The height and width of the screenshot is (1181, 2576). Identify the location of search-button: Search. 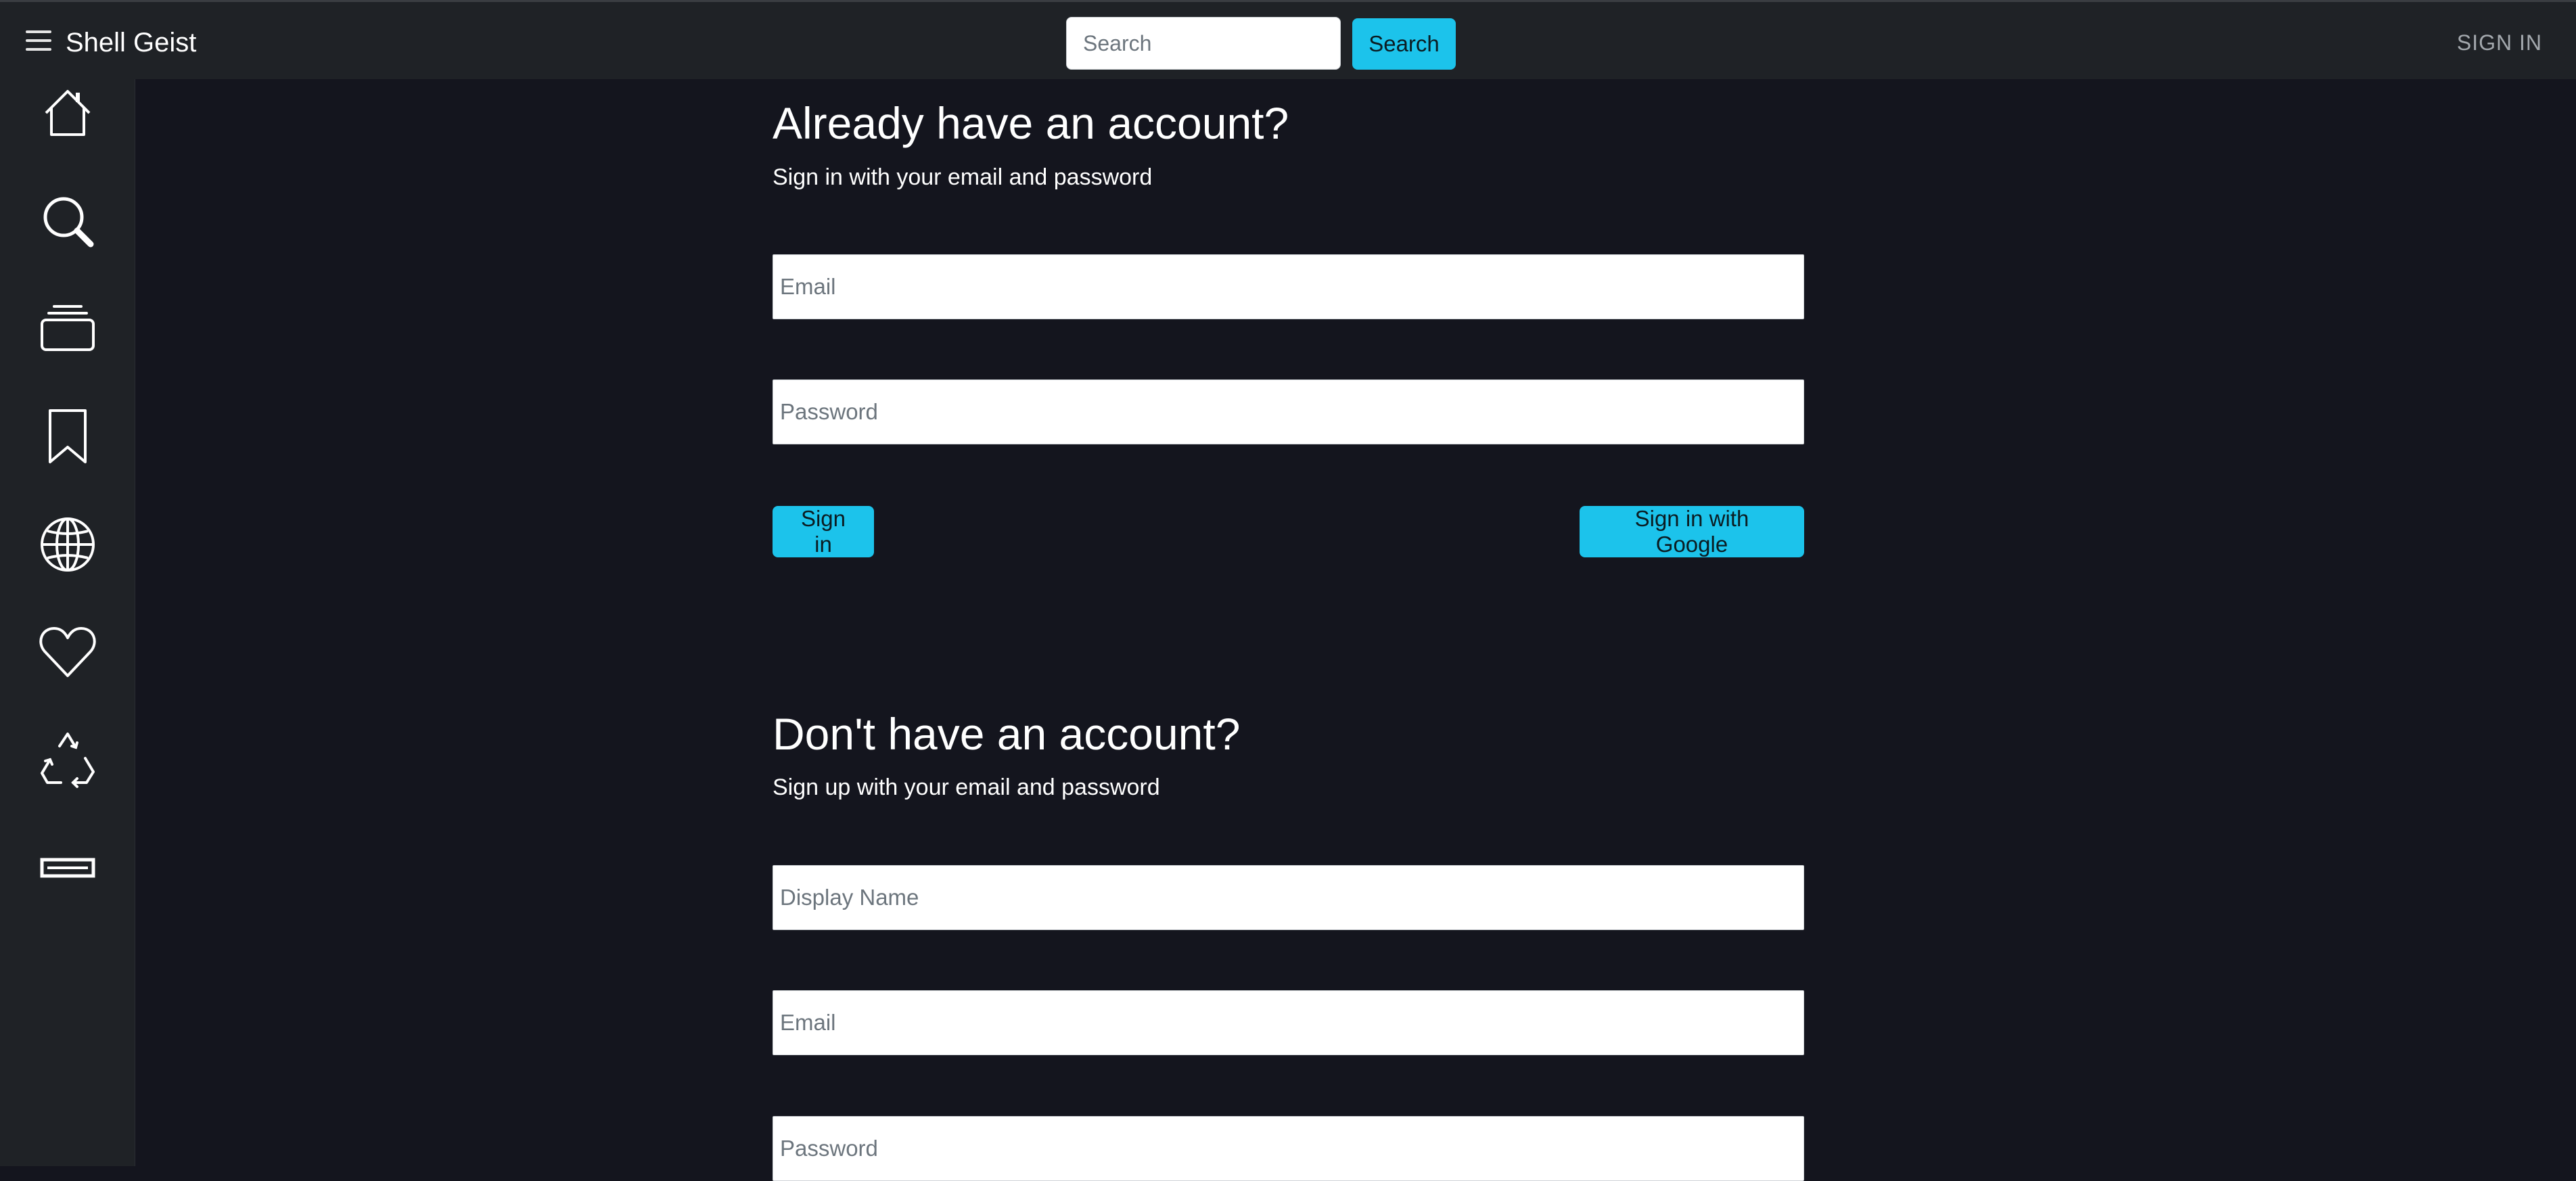
(1404, 44).